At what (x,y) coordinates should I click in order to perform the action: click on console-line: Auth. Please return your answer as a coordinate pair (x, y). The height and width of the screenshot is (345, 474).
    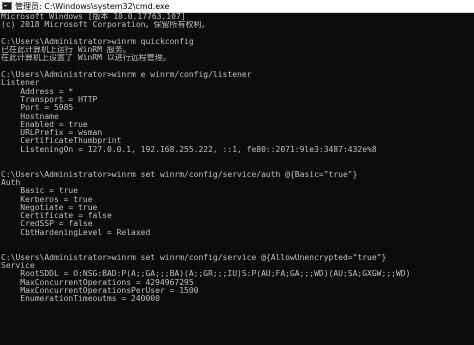
    Looking at the image, I should click on (11, 182).